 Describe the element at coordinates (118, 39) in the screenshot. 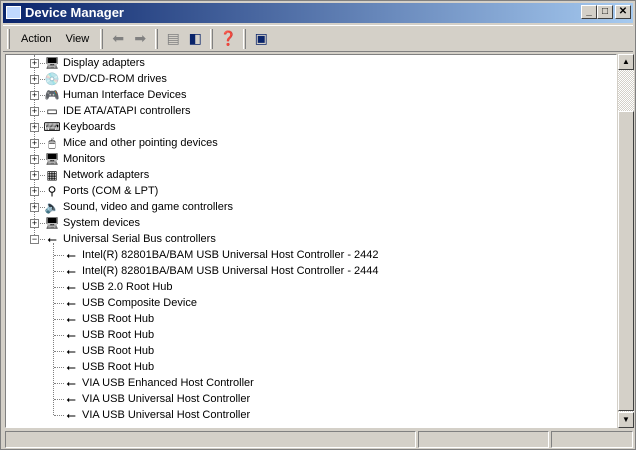

I see `back-icon: ⬅` at that location.